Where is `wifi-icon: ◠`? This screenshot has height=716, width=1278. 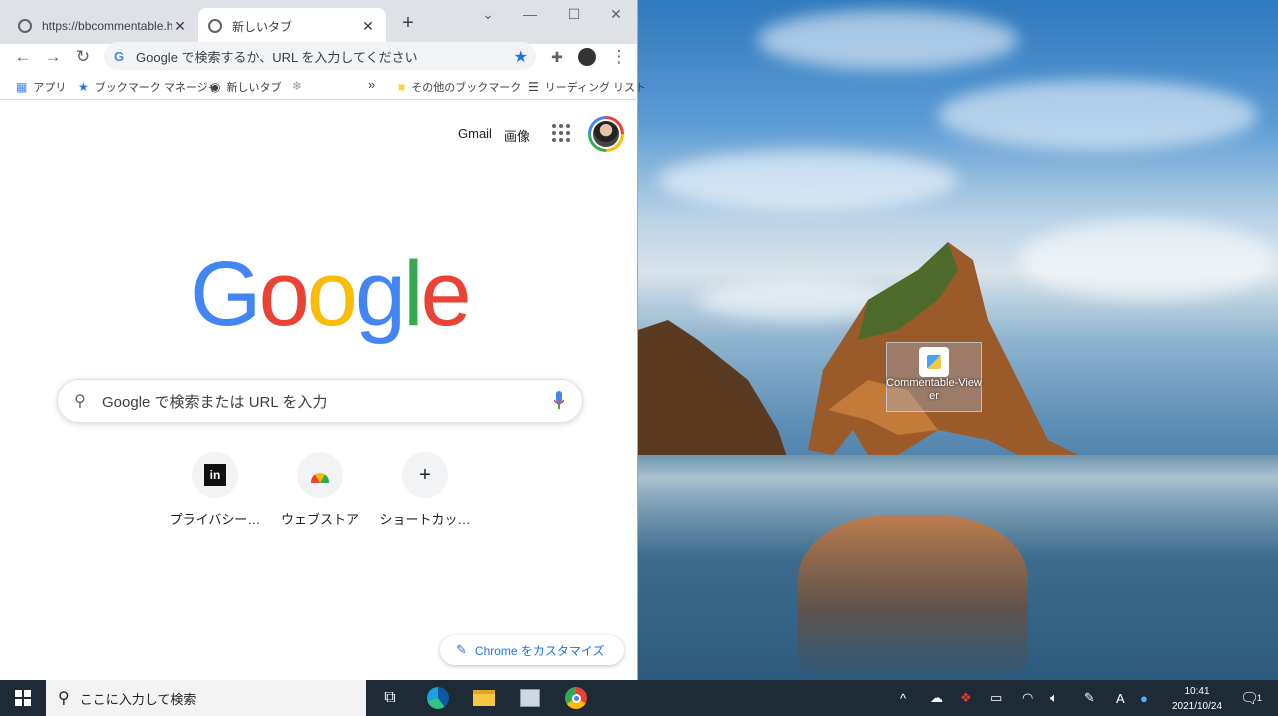
wifi-icon: ◠ is located at coordinates (1027, 698).